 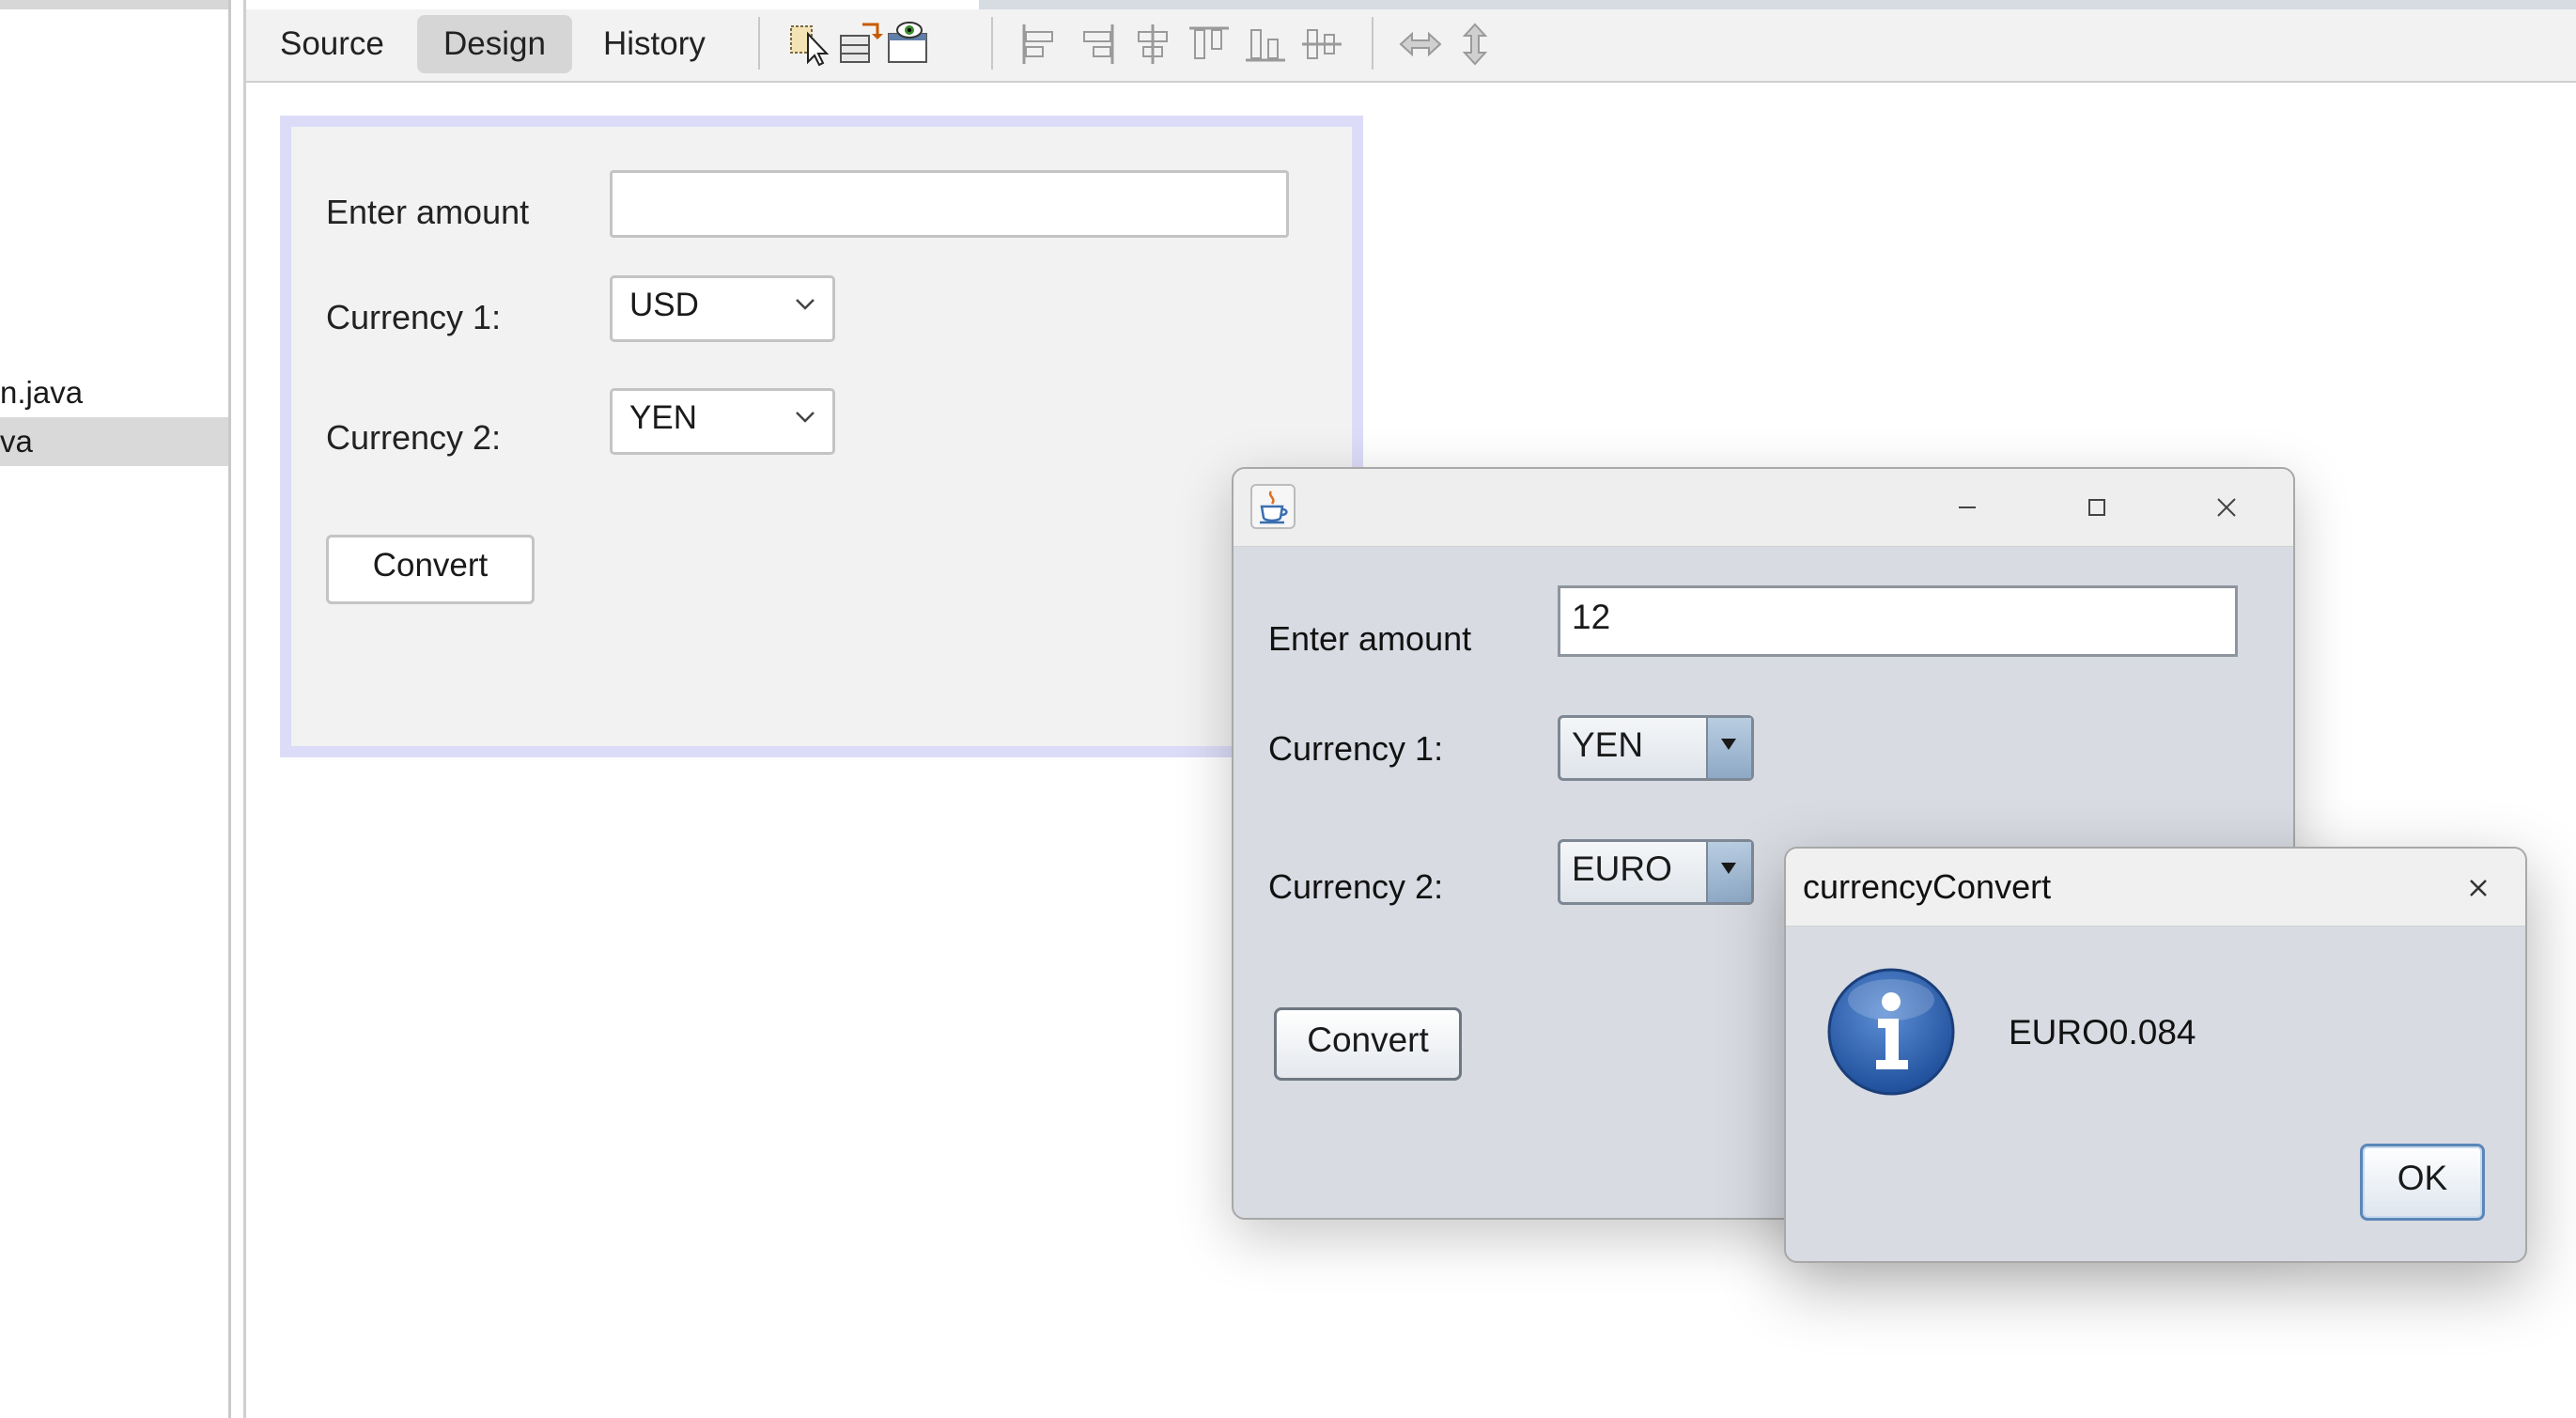 What do you see at coordinates (1763, 508) in the screenshot?
I see `window-titlebar` at bounding box center [1763, 508].